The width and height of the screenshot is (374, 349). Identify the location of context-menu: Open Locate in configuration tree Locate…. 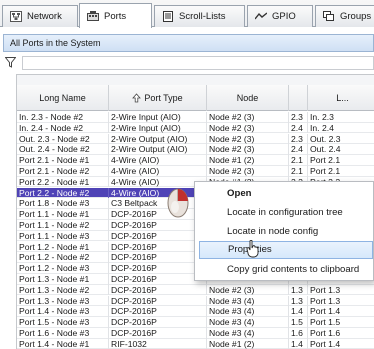
(284, 231).